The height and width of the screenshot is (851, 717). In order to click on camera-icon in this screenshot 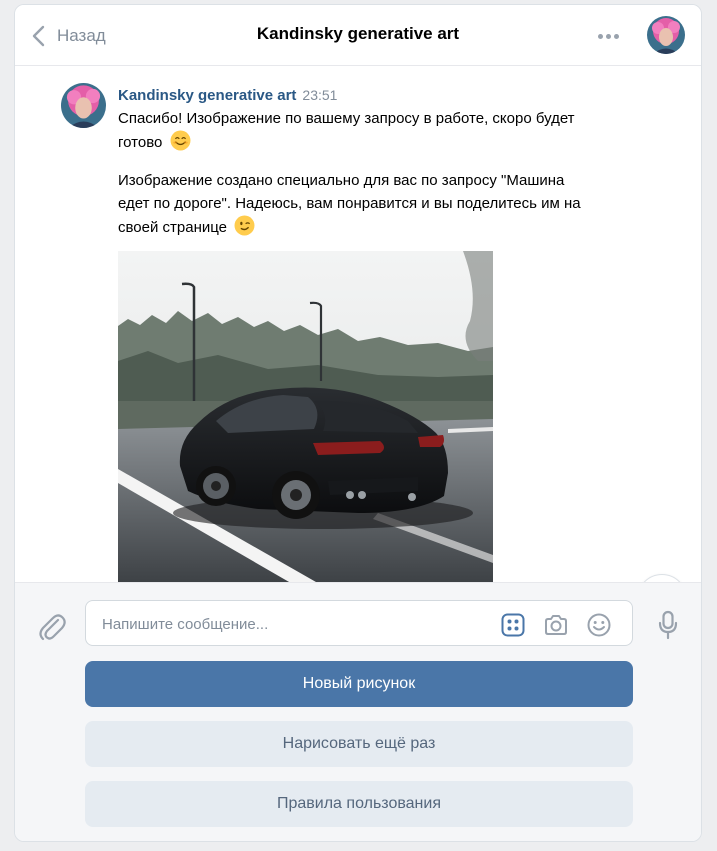, I will do `click(556, 625)`.